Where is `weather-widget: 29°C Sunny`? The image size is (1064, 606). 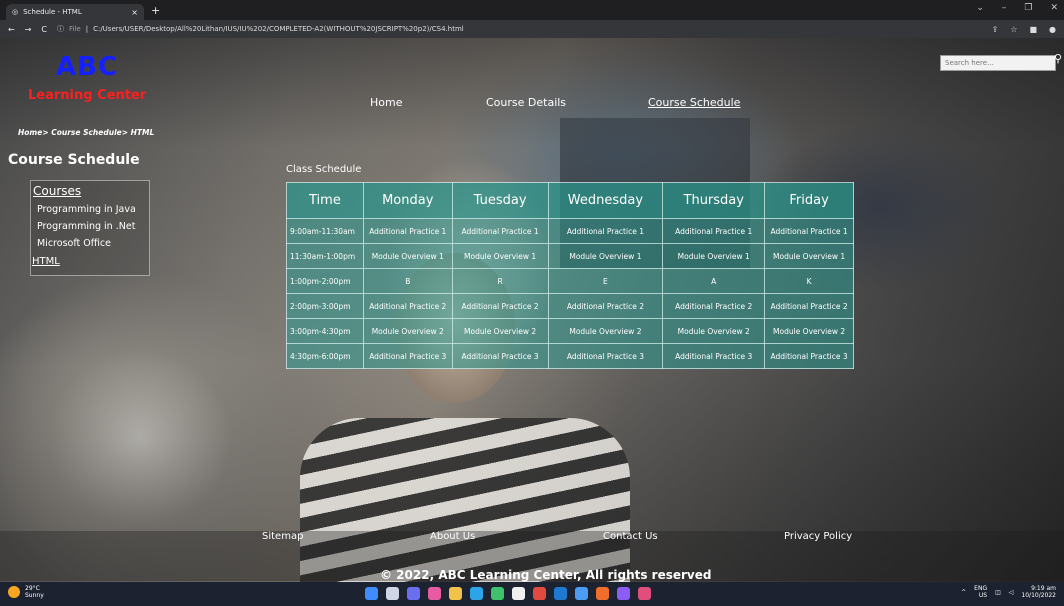
weather-widget: 29°C Sunny is located at coordinates (26, 592).